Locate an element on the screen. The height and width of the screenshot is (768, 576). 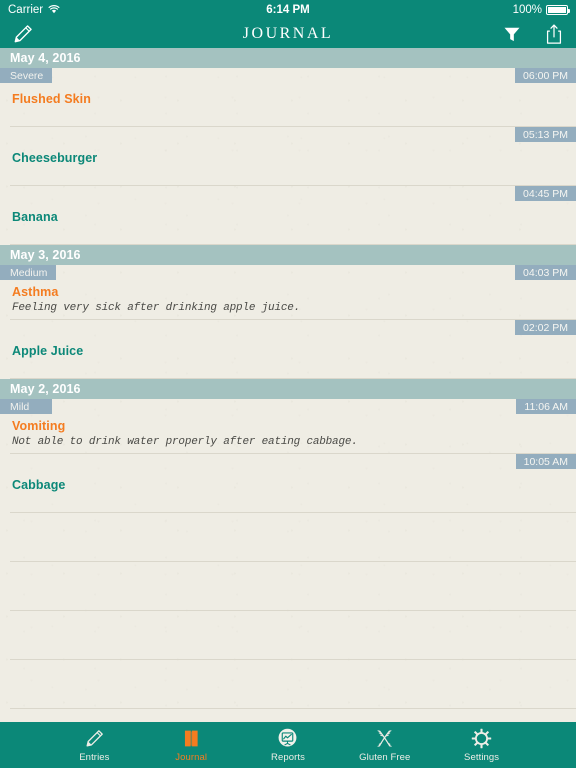
status-bar-left: Carrier is located at coordinates (34, 10).